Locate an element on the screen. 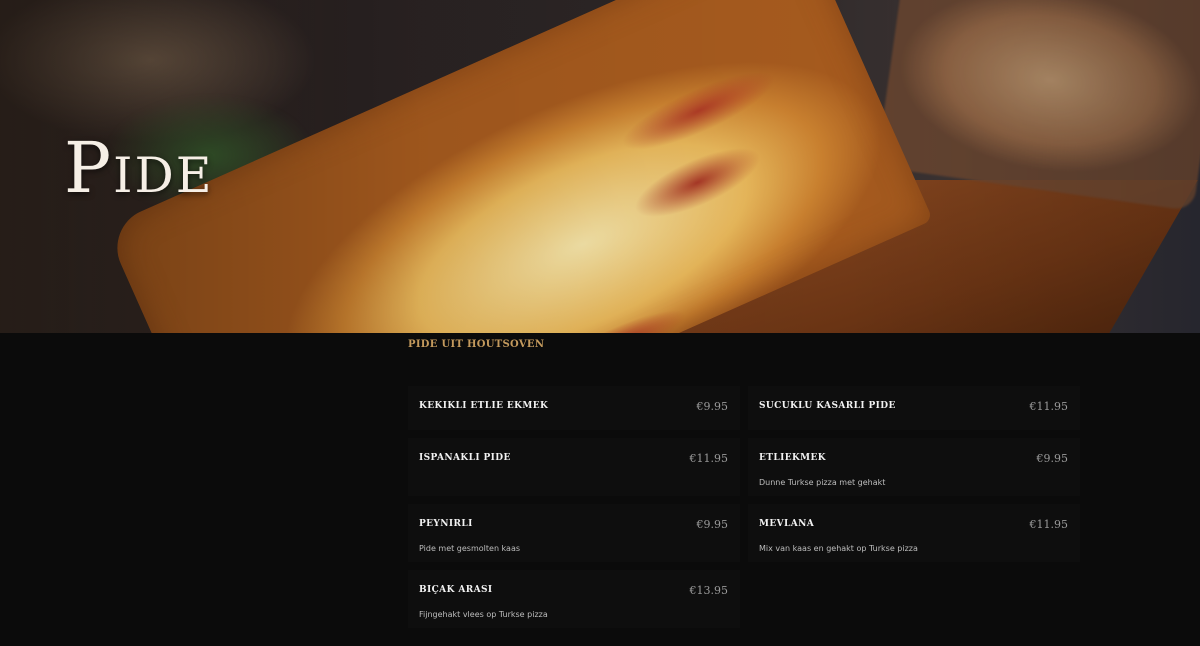  section-heading: PIDE UIT HOUTSOVEN is located at coordinates (476, 344).